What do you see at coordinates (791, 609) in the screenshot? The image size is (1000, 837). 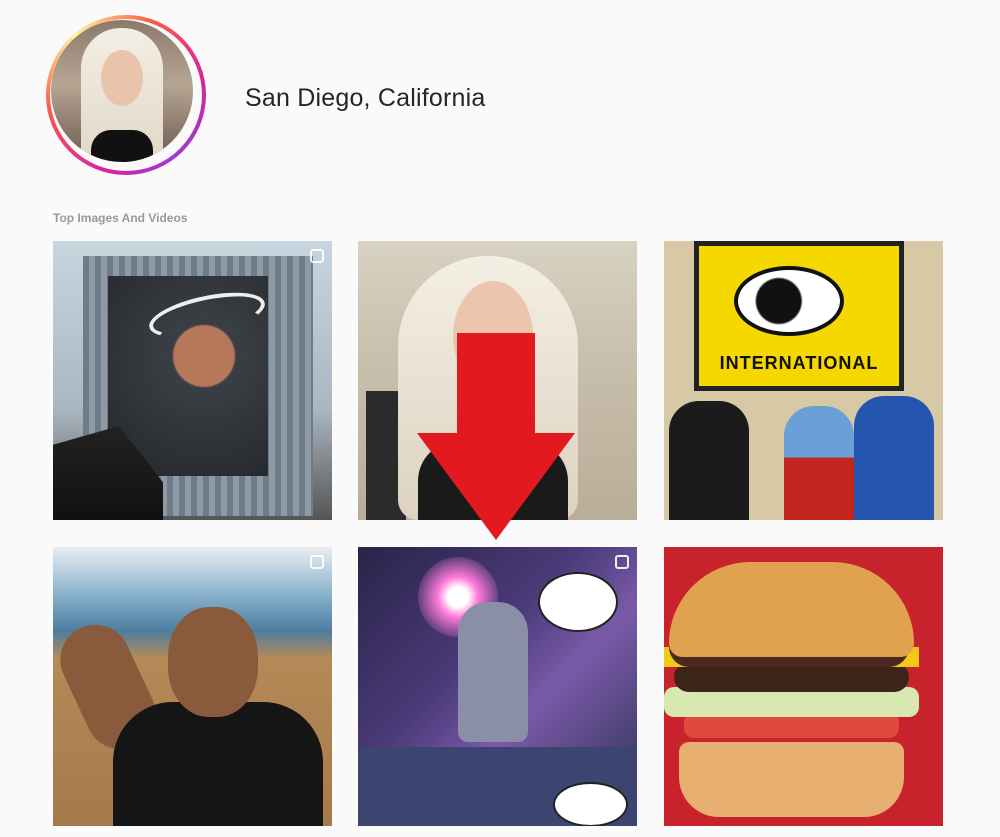 I see `bun-top` at bounding box center [791, 609].